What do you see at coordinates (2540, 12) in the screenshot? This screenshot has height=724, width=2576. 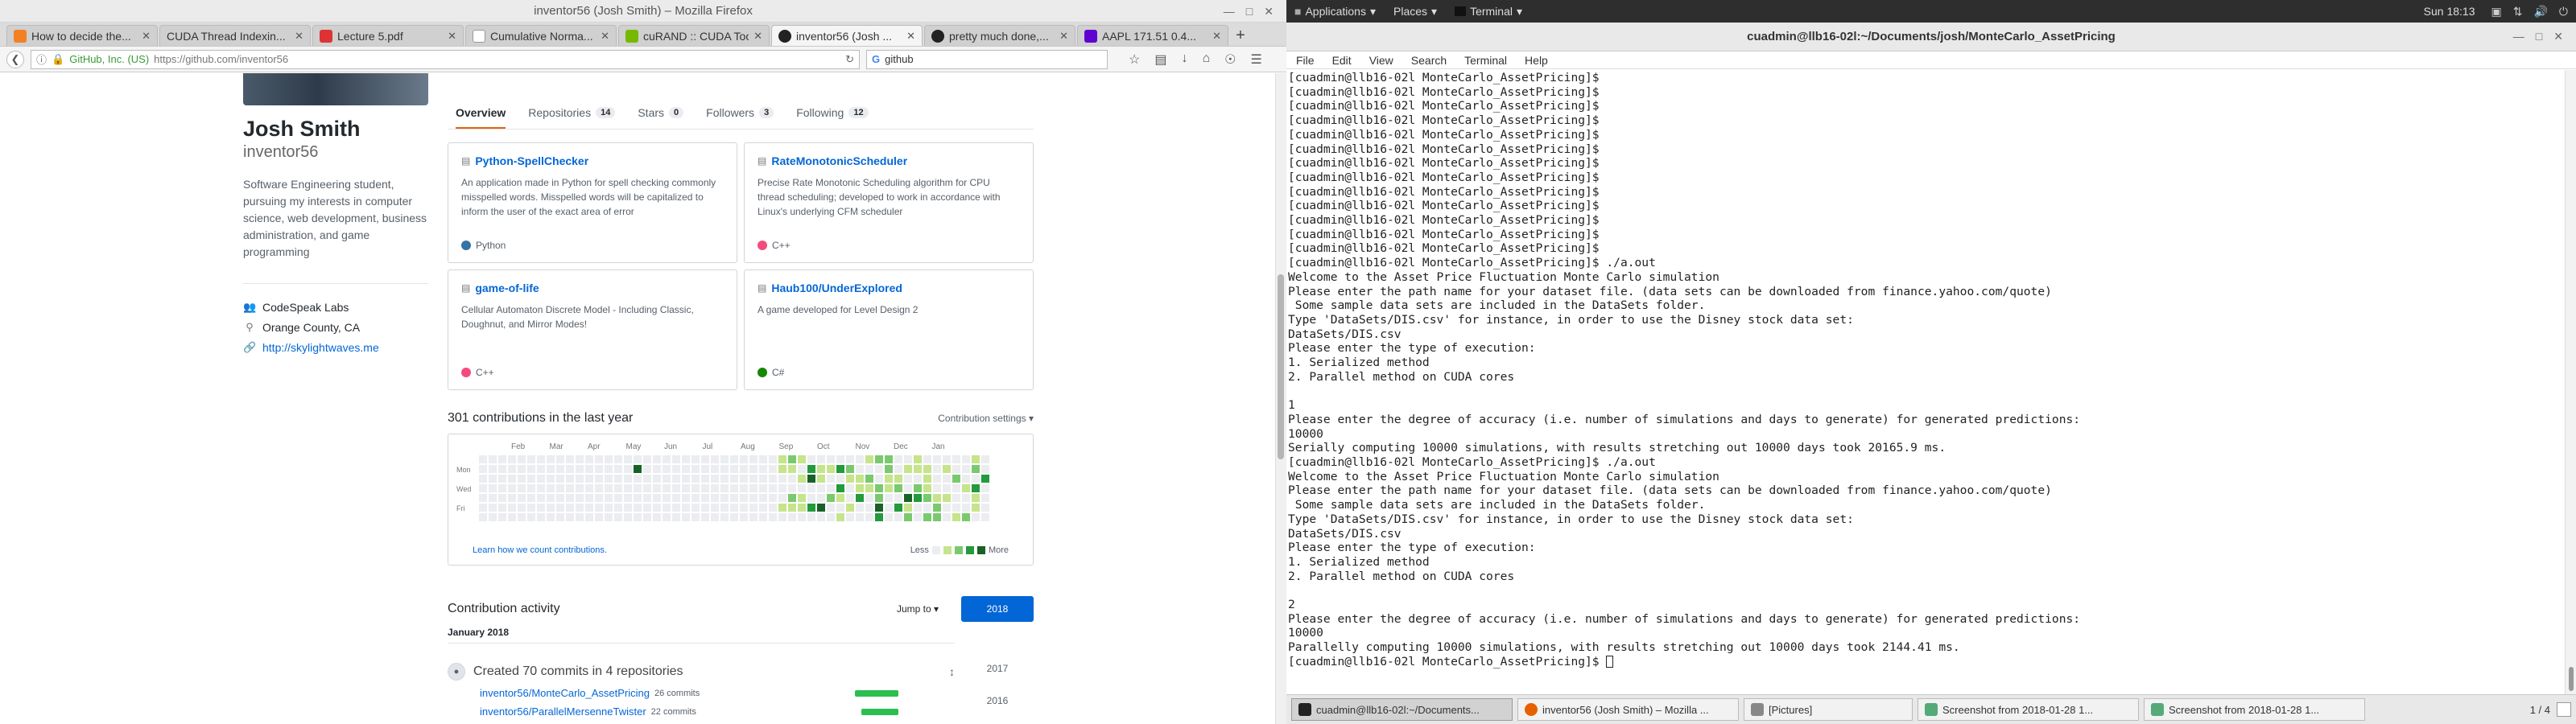 I see `volume-icon: 🔊` at bounding box center [2540, 12].